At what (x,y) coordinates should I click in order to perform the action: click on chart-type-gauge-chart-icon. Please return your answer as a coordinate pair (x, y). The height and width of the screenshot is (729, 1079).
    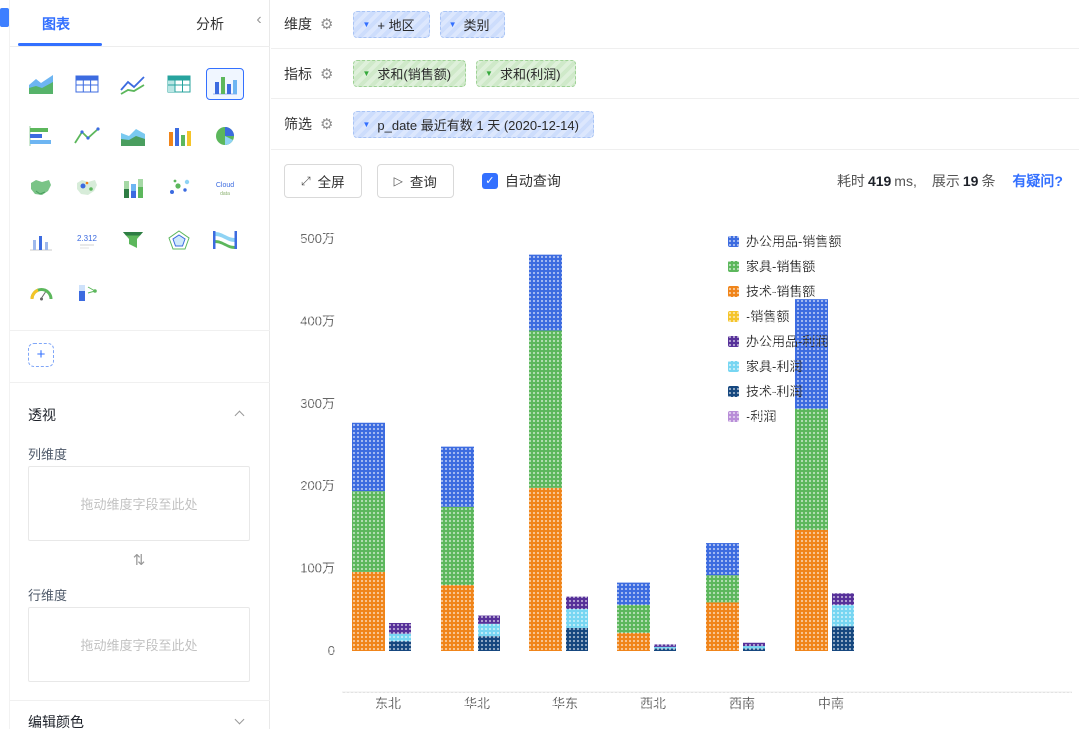
    Looking at the image, I should click on (41, 292).